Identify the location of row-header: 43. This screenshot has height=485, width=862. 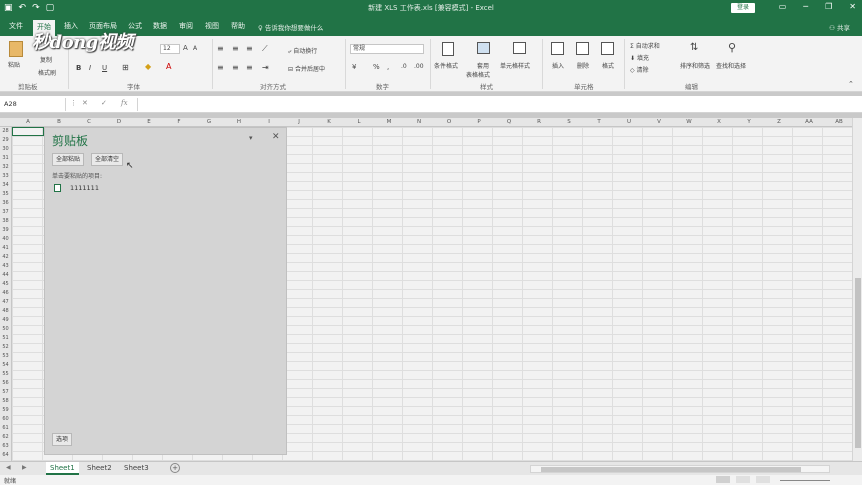
(5, 266).